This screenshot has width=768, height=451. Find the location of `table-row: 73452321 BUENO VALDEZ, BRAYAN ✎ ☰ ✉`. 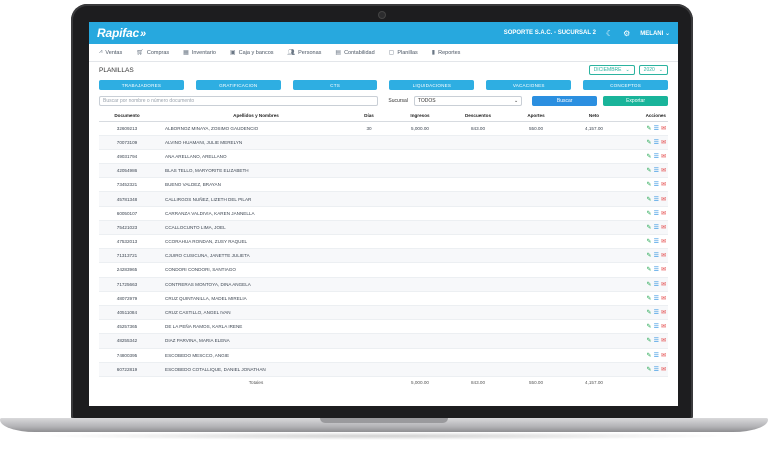

table-row: 73452321 BUENO VALDEZ, BRAYAN ✎ ☰ ✉ is located at coordinates (383, 185).